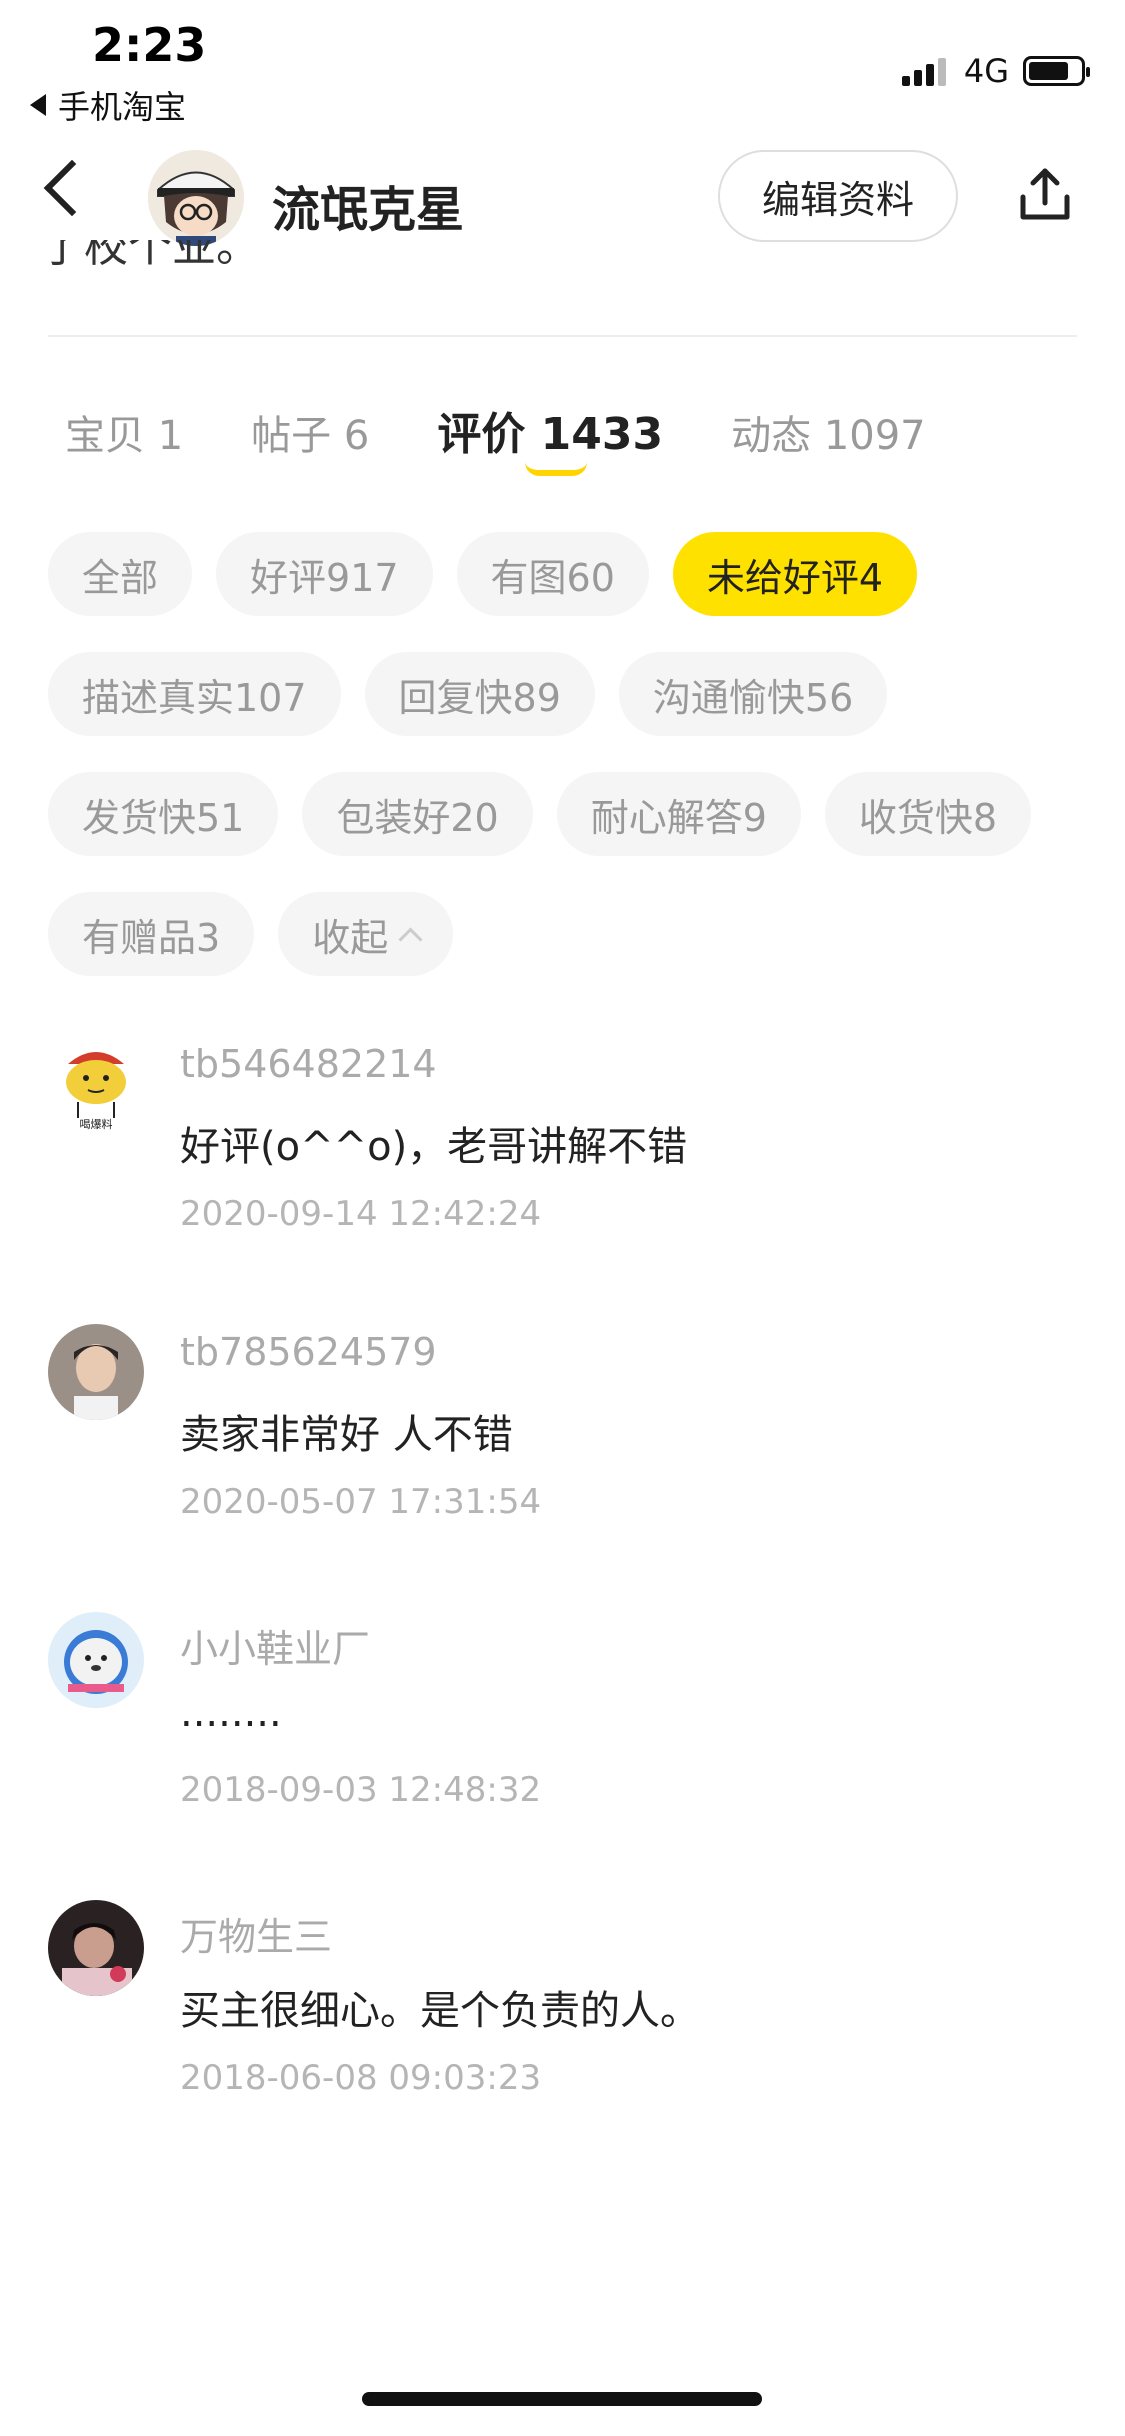 This screenshot has width=1125, height=2436. I want to click on tab-items: 宝贝 1, so click(124, 432).